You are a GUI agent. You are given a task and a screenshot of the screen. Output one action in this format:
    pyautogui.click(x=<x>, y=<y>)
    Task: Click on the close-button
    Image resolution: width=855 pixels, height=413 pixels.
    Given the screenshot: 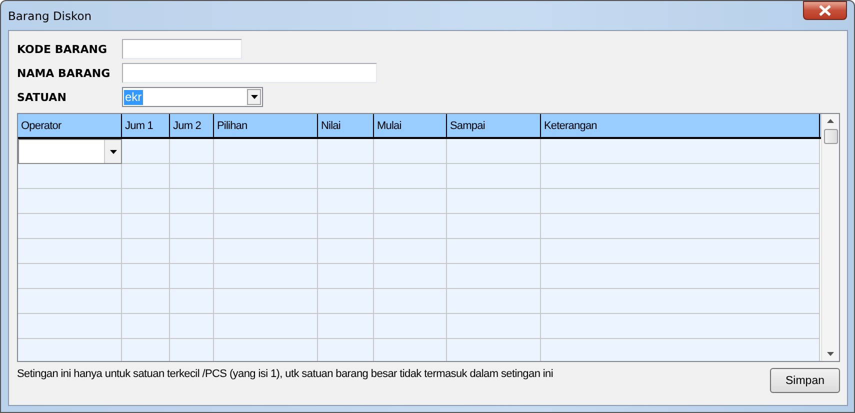 What is the action you would take?
    pyautogui.click(x=825, y=10)
    